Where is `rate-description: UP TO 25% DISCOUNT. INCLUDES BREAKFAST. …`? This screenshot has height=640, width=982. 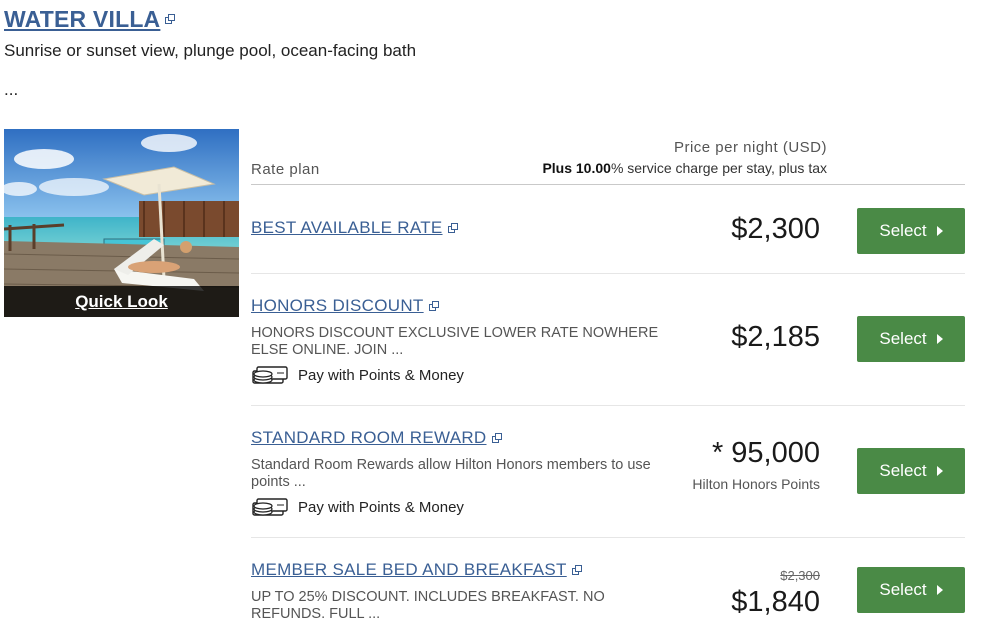 rate-description: UP TO 25% DISCOUNT. INCLUDES BREAKFAST. … is located at coordinates (428, 605).